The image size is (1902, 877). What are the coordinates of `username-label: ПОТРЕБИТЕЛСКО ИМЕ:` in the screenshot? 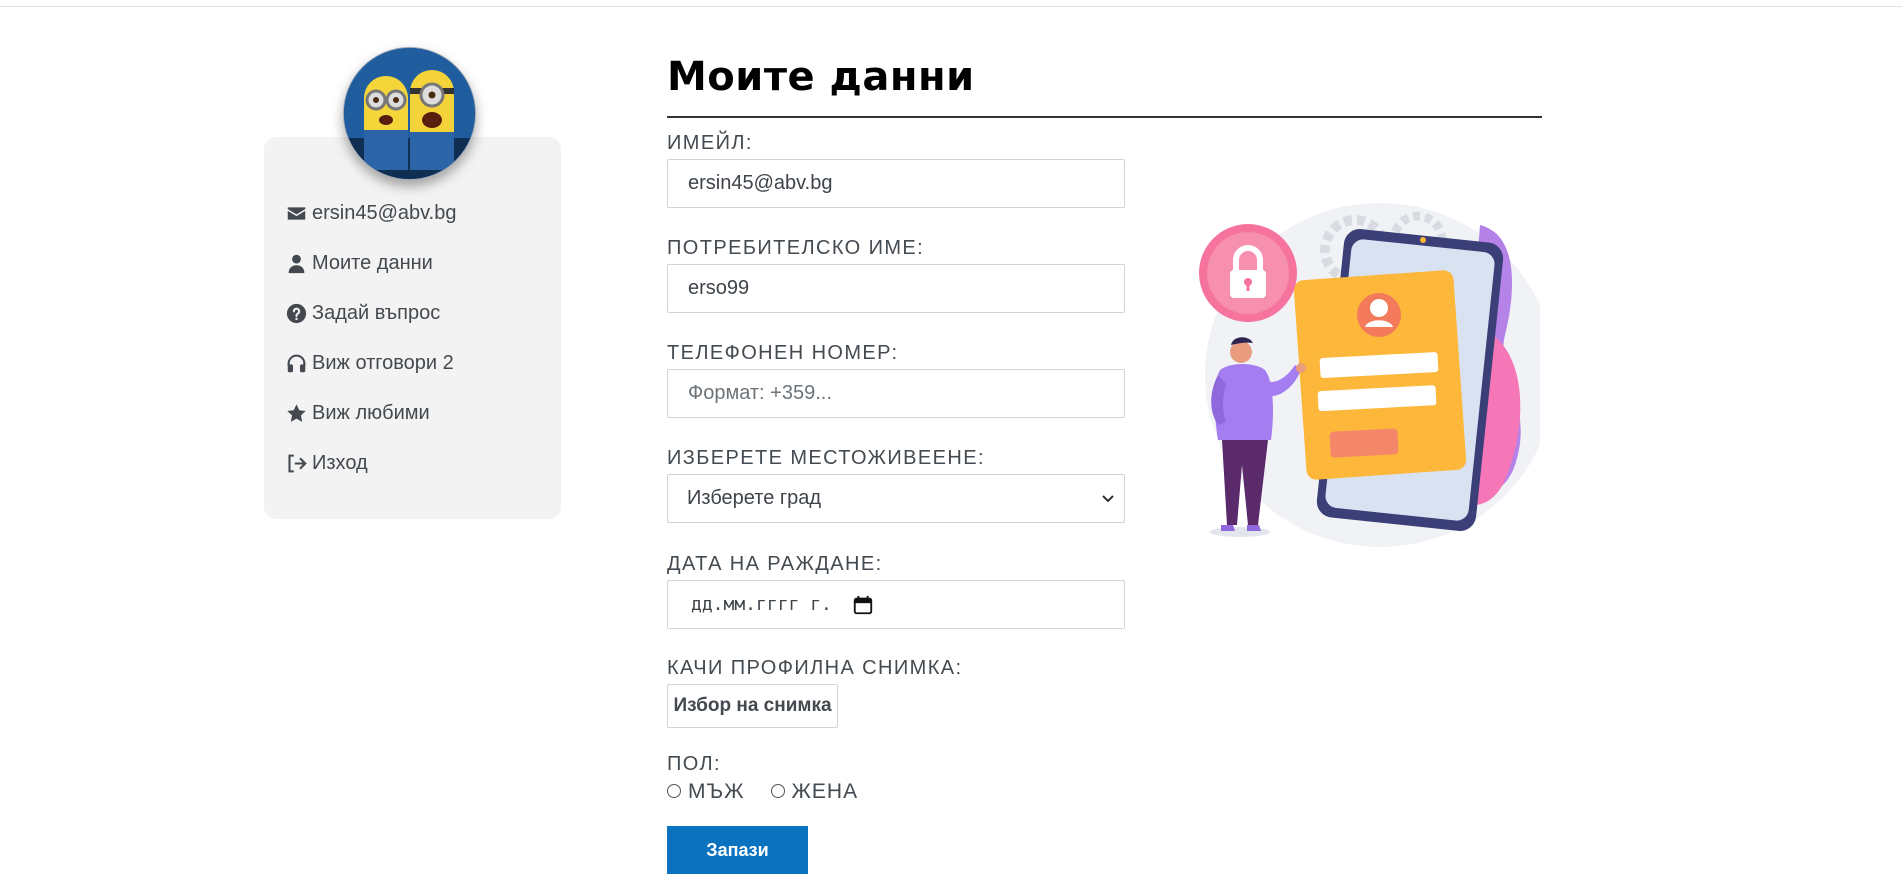 It's located at (796, 248).